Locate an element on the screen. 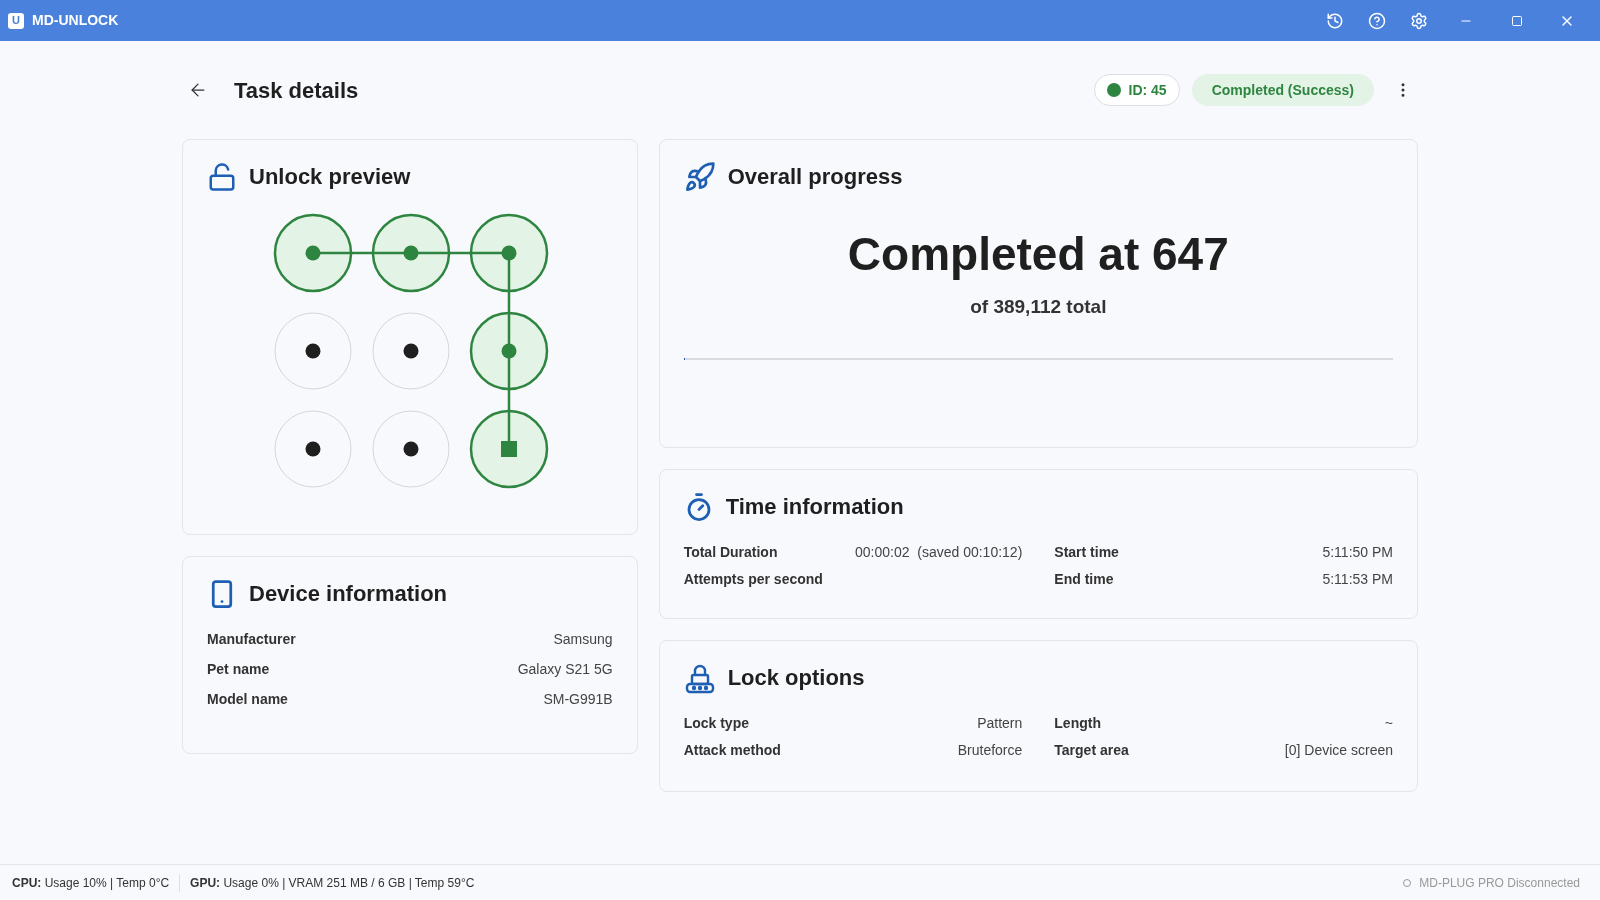 The width and height of the screenshot is (1600, 900). field-label: Start time is located at coordinates (1086, 552).